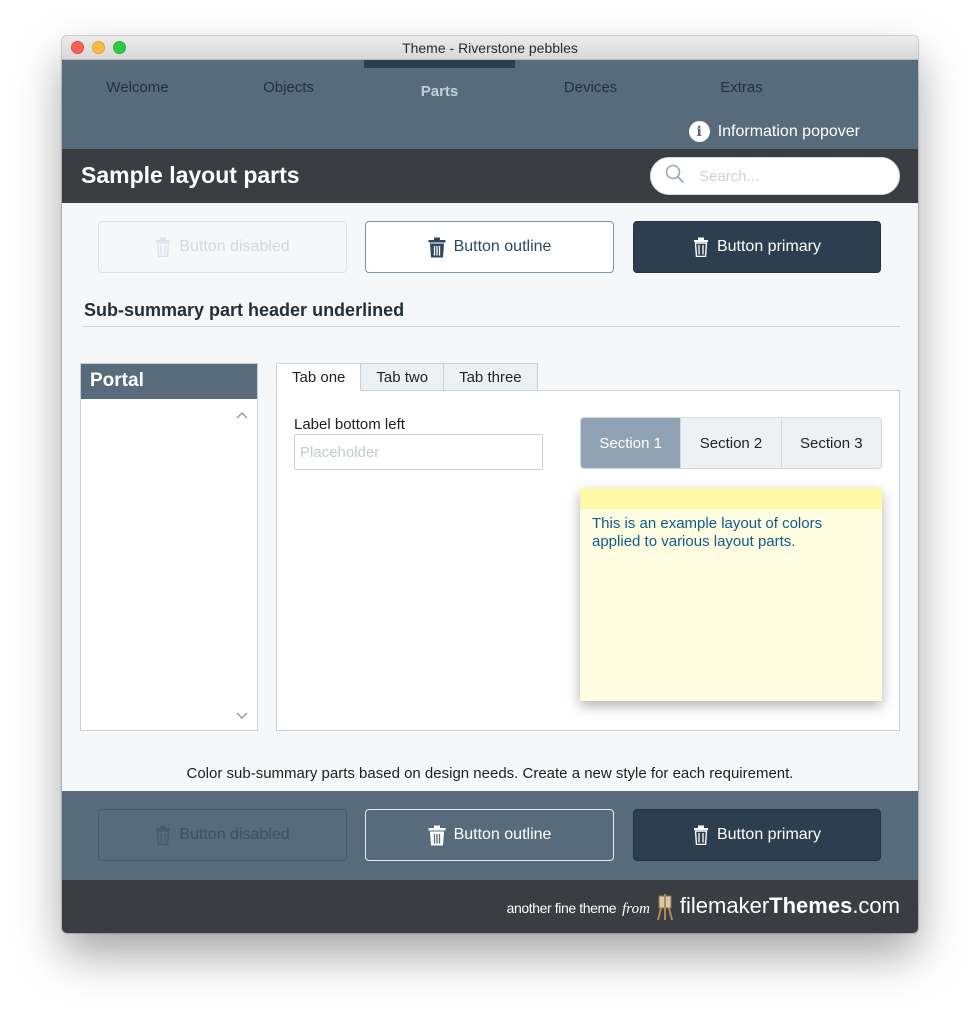 The height and width of the screenshot is (1022, 980). What do you see at coordinates (811, 905) in the screenshot?
I see `brand-bold: Themes` at bounding box center [811, 905].